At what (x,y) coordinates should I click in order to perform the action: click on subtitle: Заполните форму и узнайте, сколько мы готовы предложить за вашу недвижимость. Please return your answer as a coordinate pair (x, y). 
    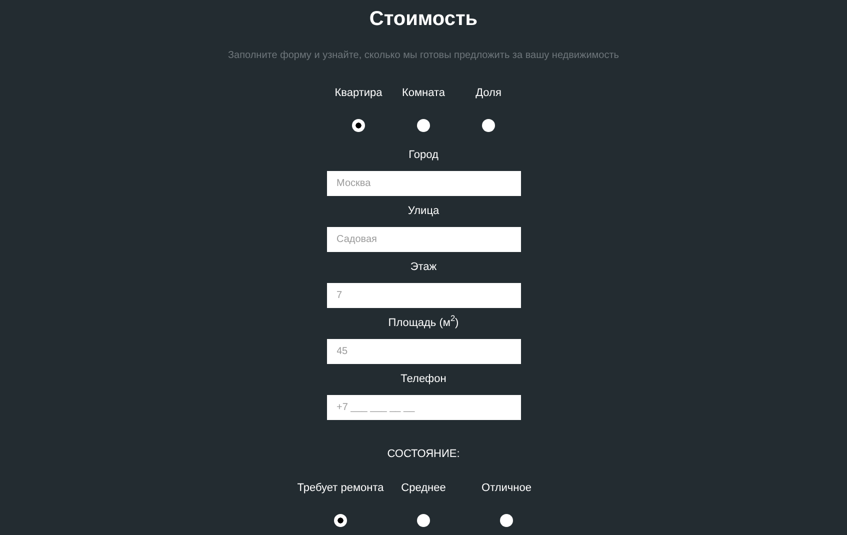
    Looking at the image, I should click on (424, 56).